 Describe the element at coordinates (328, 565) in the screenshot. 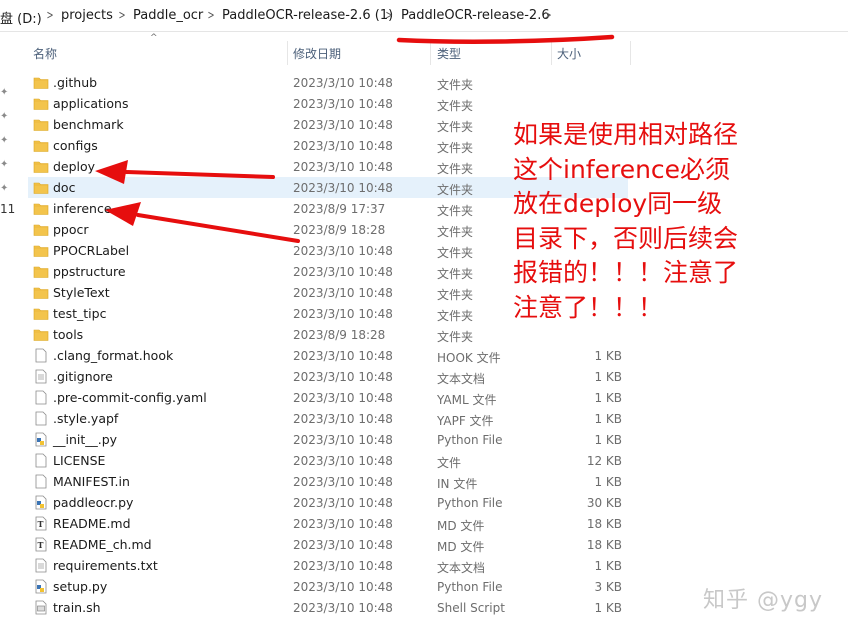

I see `file-row: requirements.txt 2023/3/10 10:48 文本文档 1 KB` at that location.